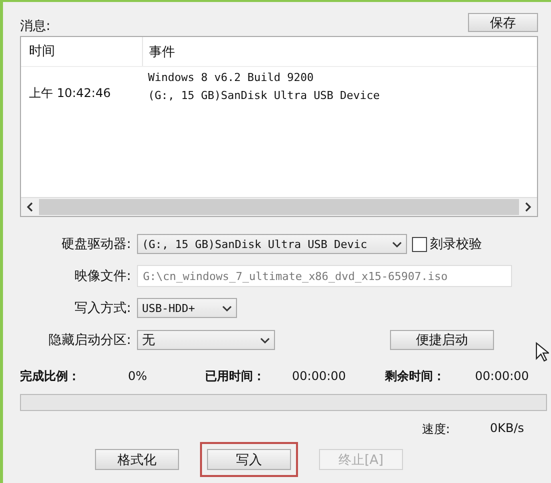  Describe the element at coordinates (103, 276) in the screenshot. I see `image-file-label: 映像文件:` at that location.